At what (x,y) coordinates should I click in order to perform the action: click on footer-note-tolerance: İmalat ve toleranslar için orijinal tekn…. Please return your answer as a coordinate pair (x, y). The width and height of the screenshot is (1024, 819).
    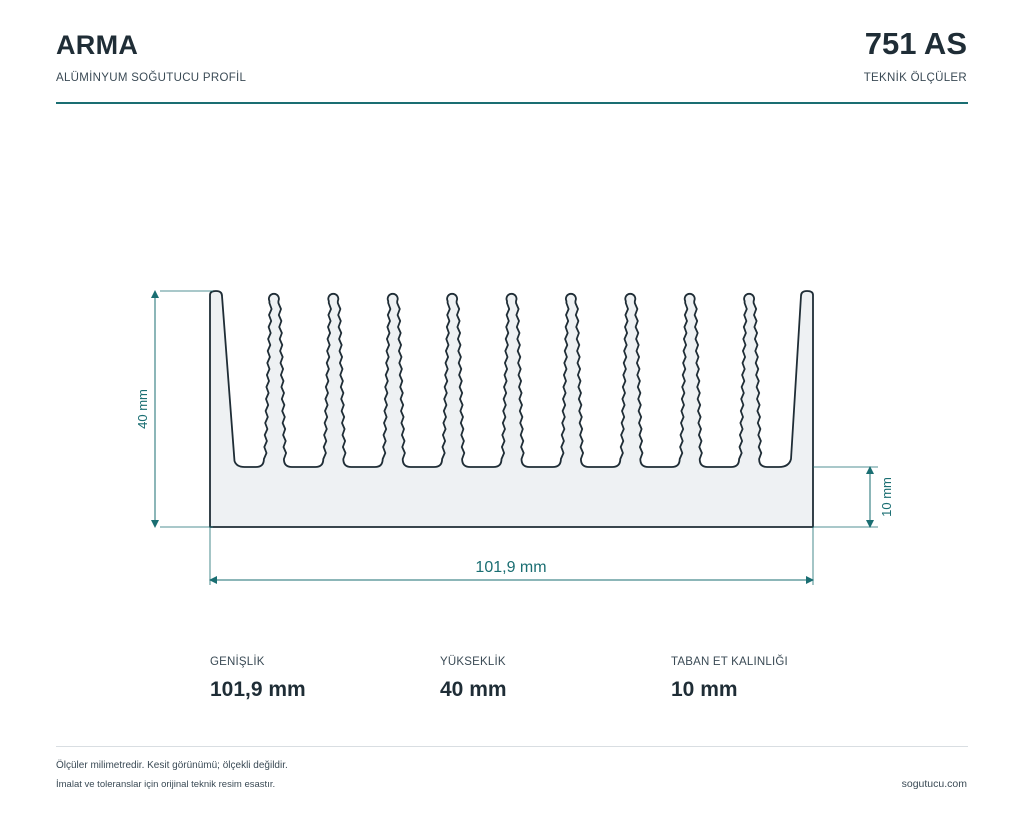
    Looking at the image, I should click on (166, 784).